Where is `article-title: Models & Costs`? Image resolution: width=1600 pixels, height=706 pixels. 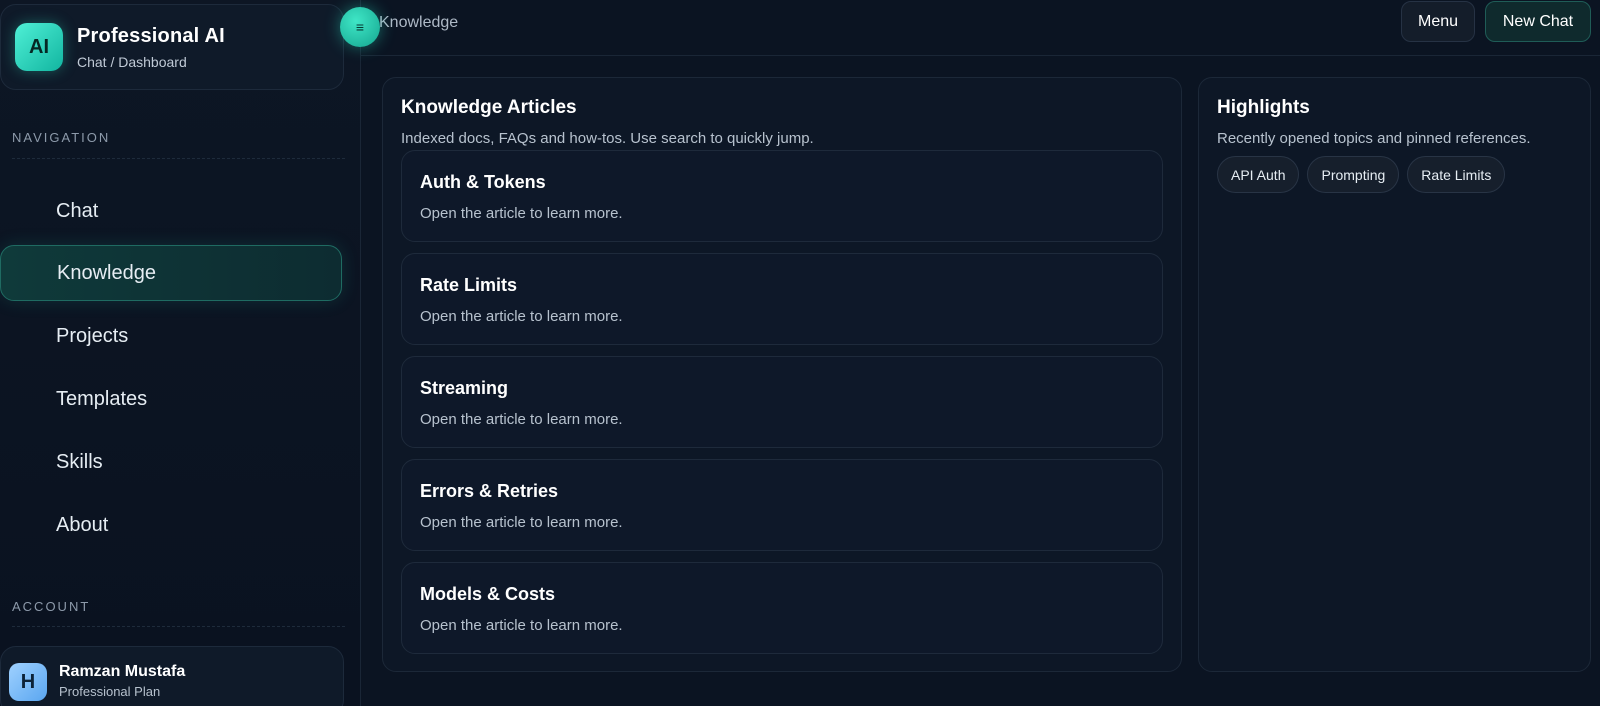 article-title: Models & Costs is located at coordinates (488, 594).